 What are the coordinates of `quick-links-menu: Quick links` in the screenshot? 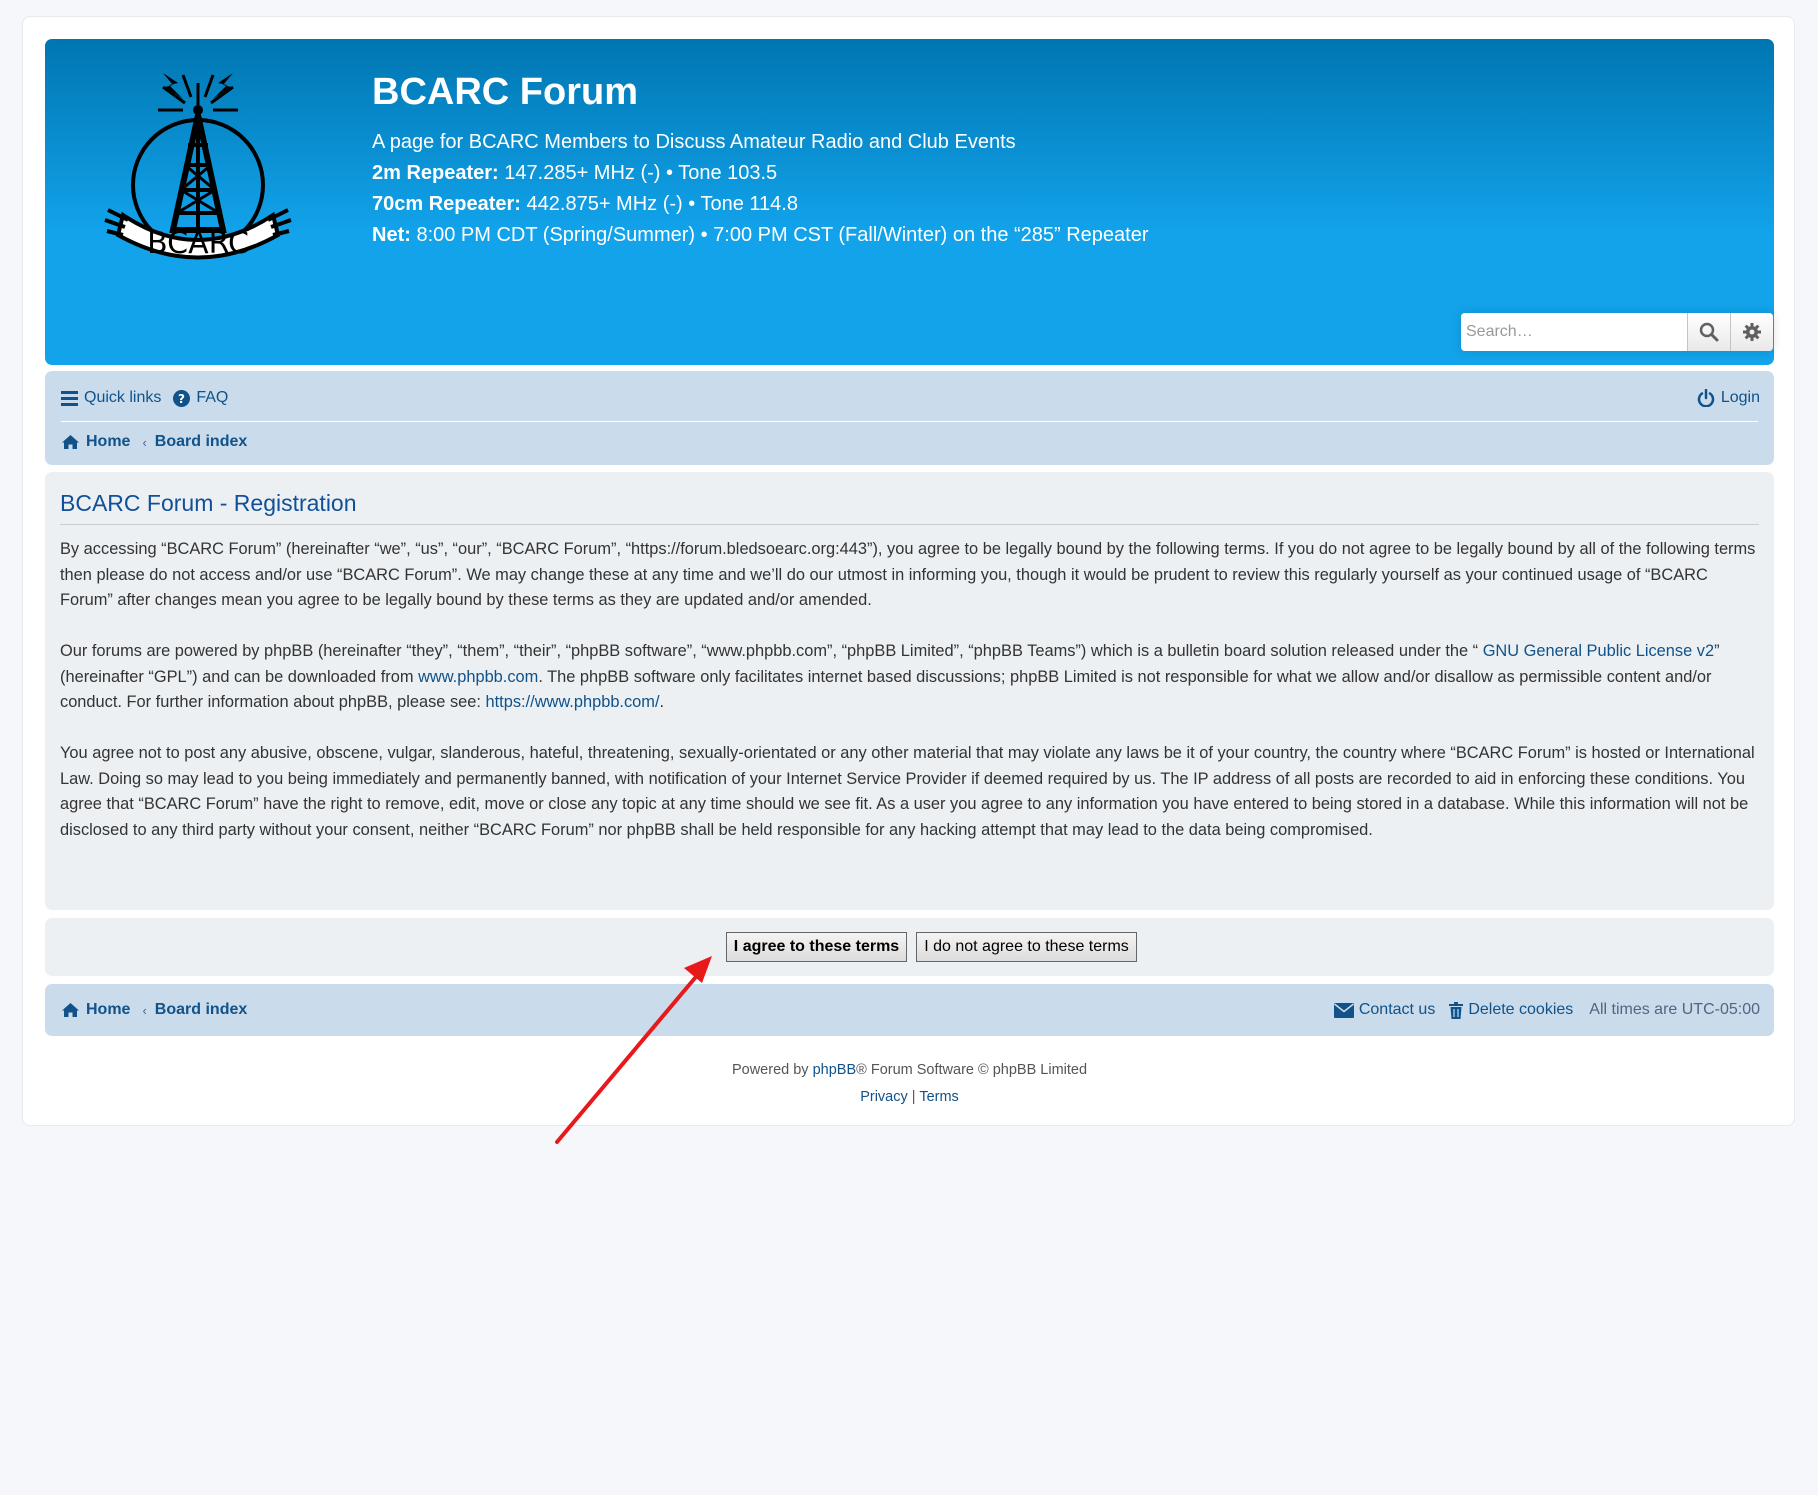 It's located at (111, 398).